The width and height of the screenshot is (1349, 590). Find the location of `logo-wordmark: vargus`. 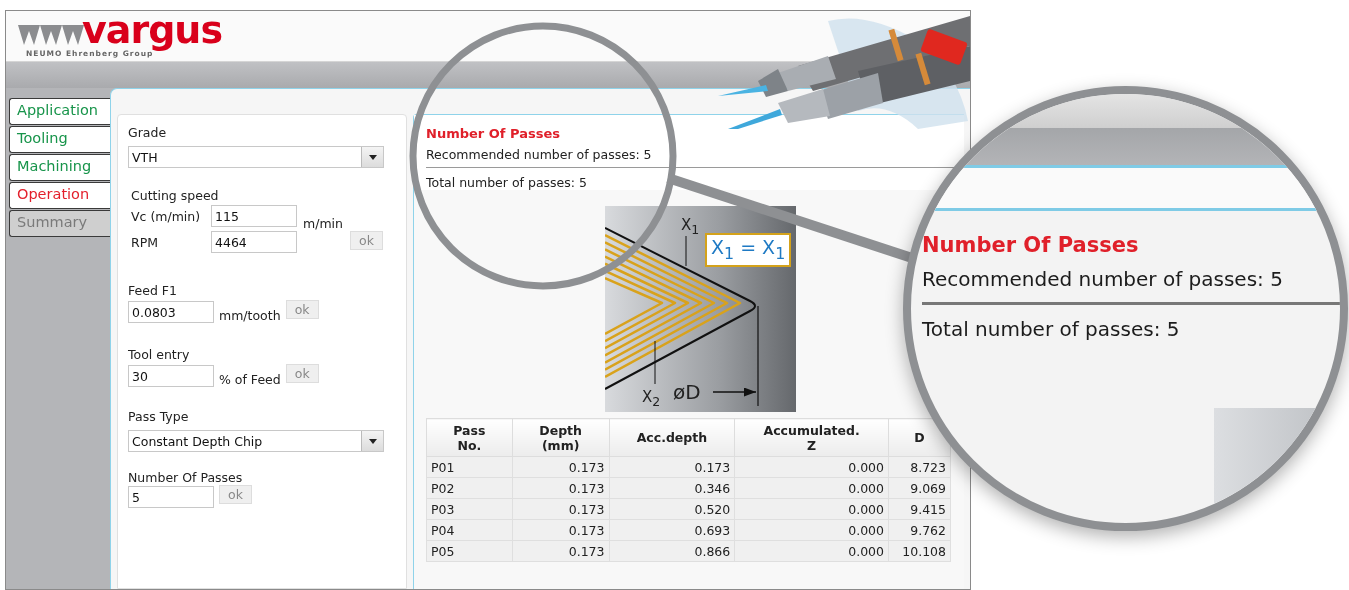

logo-wordmark: vargus is located at coordinates (152, 30).